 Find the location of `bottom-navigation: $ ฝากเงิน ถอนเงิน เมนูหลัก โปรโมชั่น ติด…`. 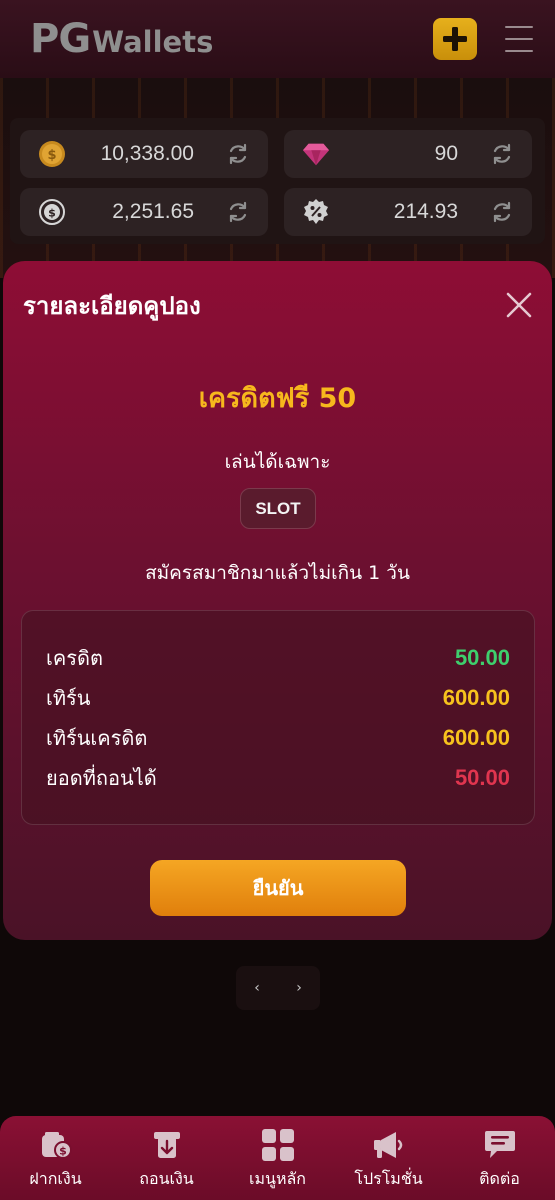

bottom-navigation: $ ฝากเงิน ถอนเงิน เมนูหลัก โปรโมชั่น ติด… is located at coordinates (277, 1158).